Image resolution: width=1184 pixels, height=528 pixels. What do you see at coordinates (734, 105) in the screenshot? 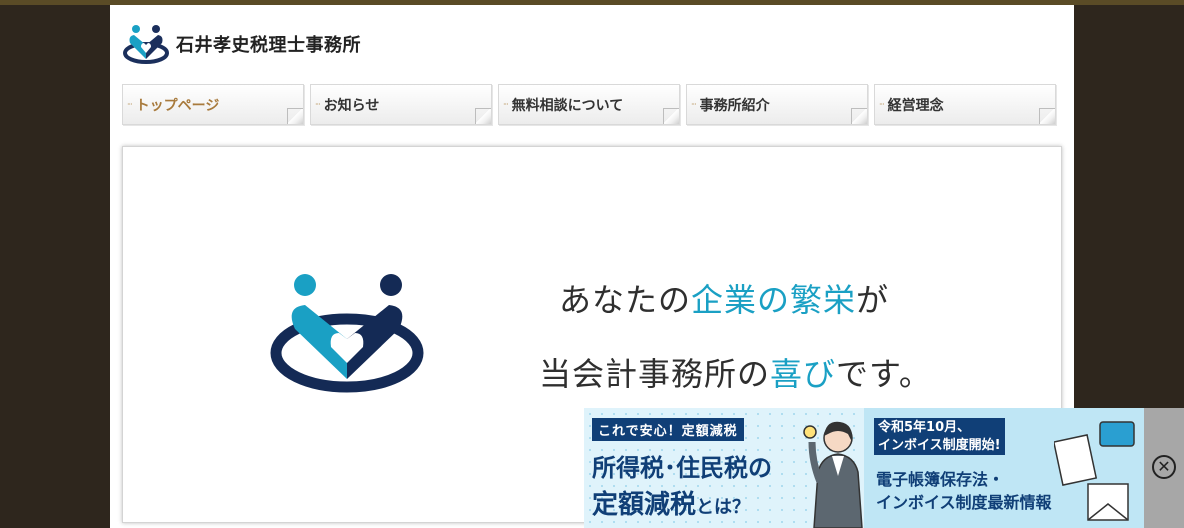
I see `nav-item-label: 事務所紹介` at bounding box center [734, 105].